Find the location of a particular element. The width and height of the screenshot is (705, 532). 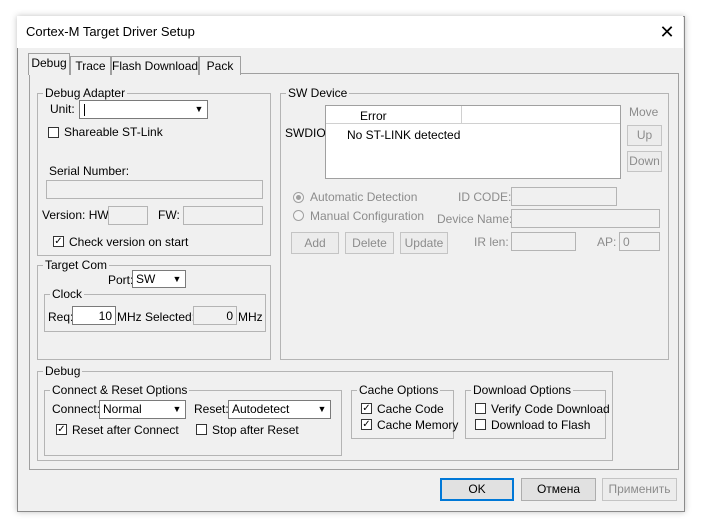

device-name-field is located at coordinates (585, 218).